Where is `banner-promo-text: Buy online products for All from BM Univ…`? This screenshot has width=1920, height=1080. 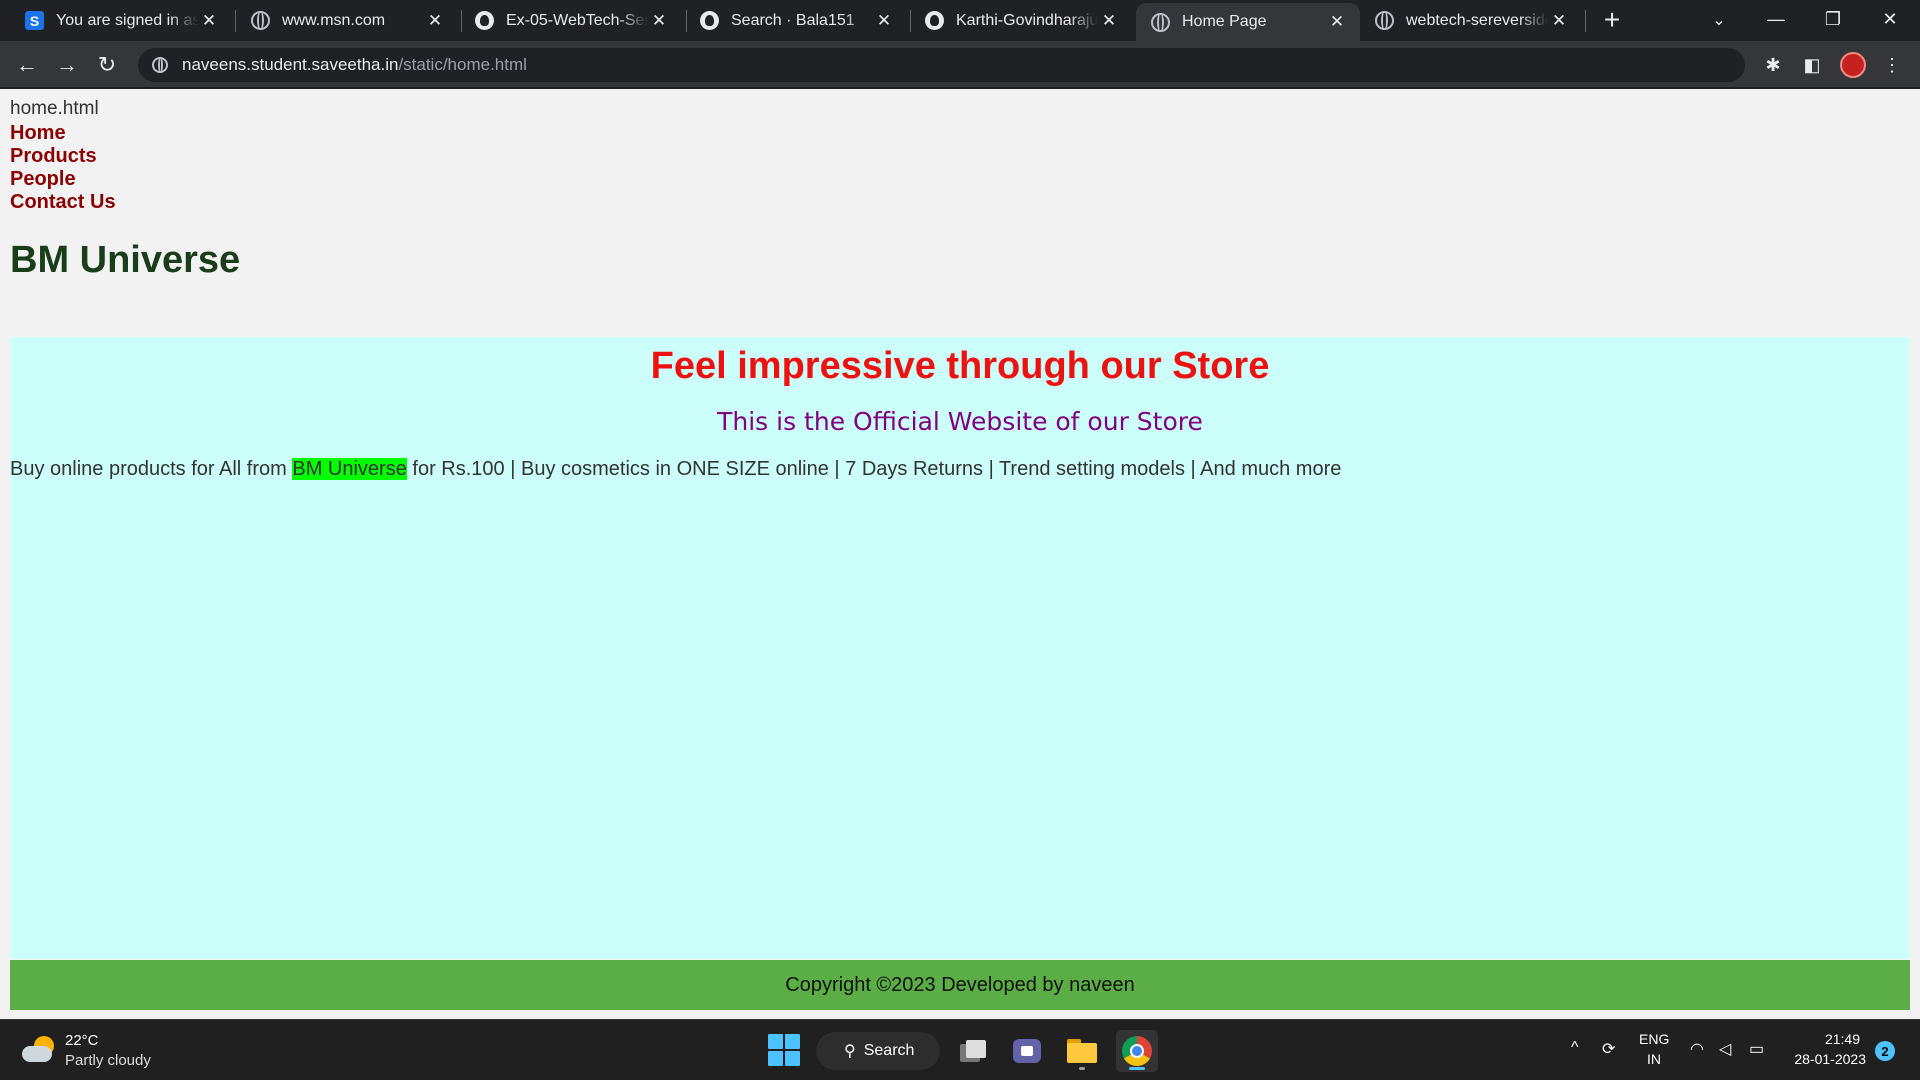
banner-promo-text: Buy online products for All from BM Univ… is located at coordinates (675, 469).